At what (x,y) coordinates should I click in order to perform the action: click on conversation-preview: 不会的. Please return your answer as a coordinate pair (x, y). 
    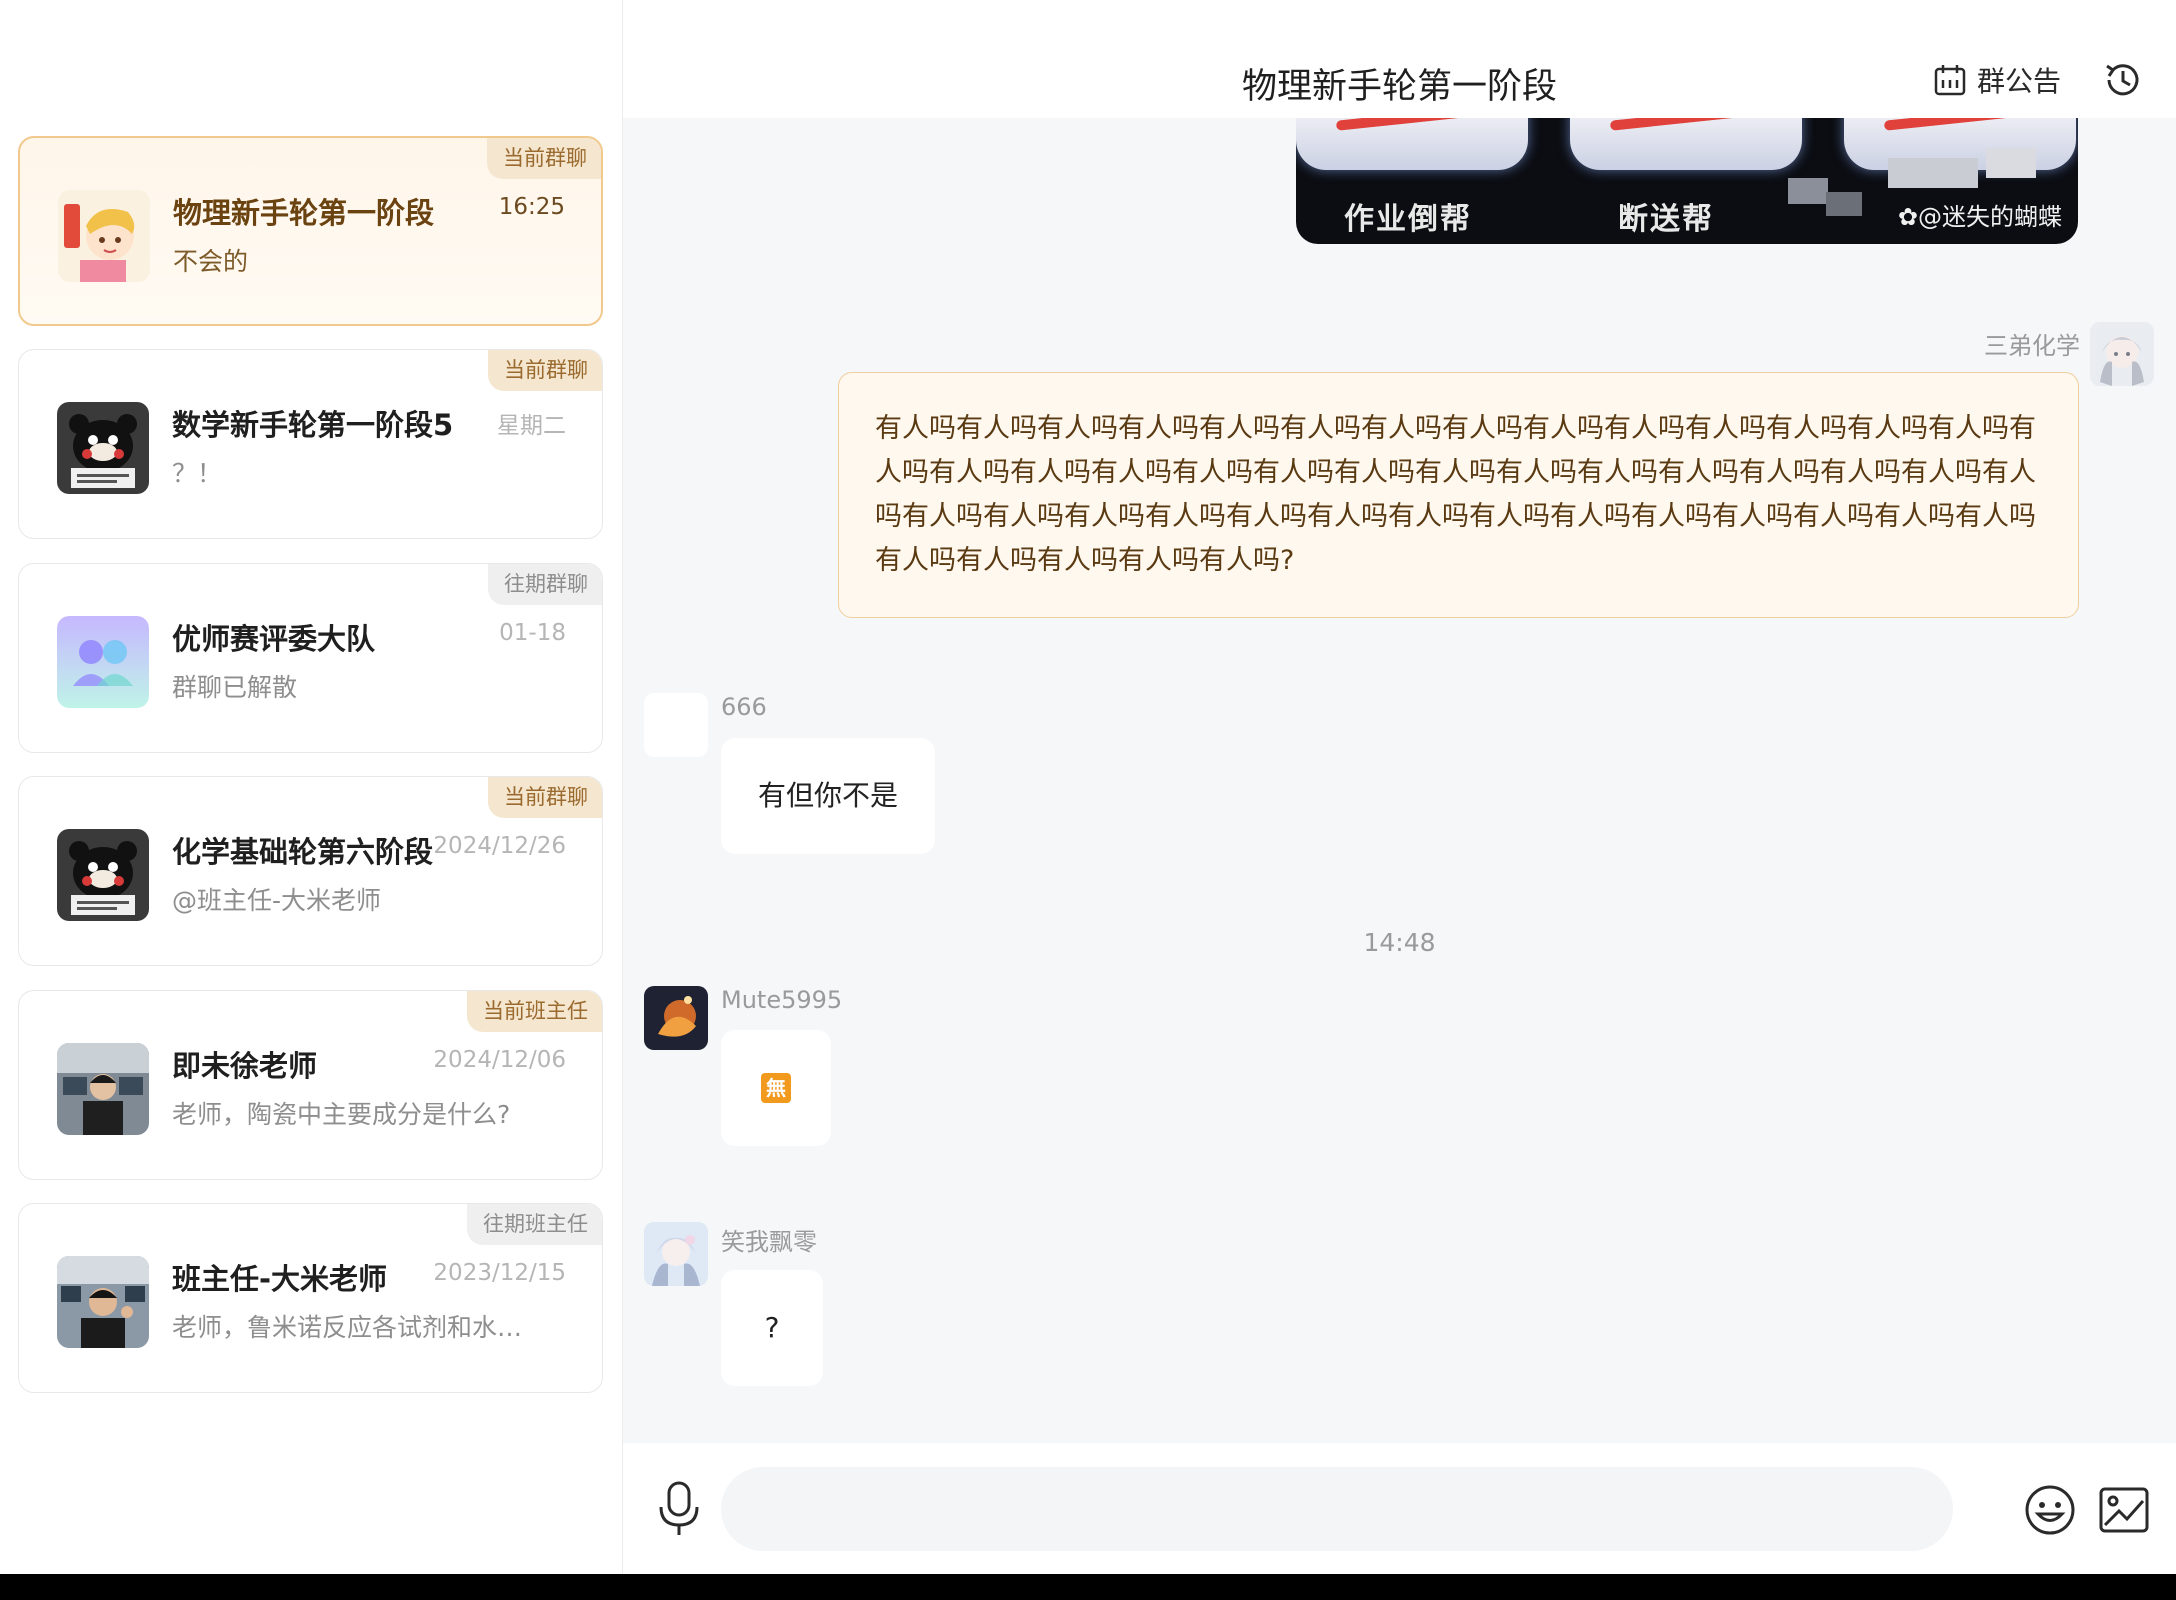
    Looking at the image, I should click on (211, 261).